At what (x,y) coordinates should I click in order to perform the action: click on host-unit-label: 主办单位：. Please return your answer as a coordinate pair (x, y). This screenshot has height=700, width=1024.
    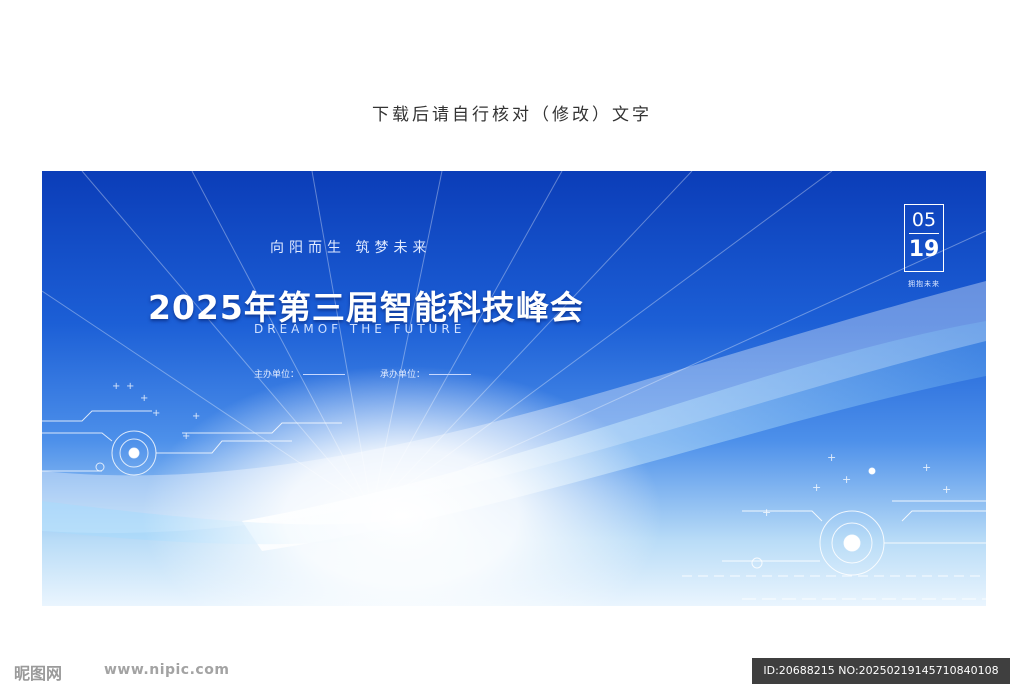
    Looking at the image, I should click on (277, 375).